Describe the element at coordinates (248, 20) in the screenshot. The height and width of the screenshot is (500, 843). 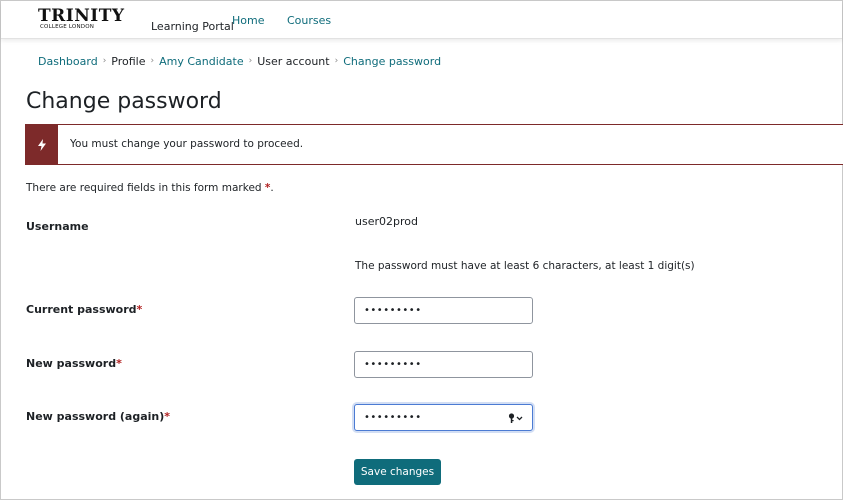
I see `nav-home-link: Home` at that location.